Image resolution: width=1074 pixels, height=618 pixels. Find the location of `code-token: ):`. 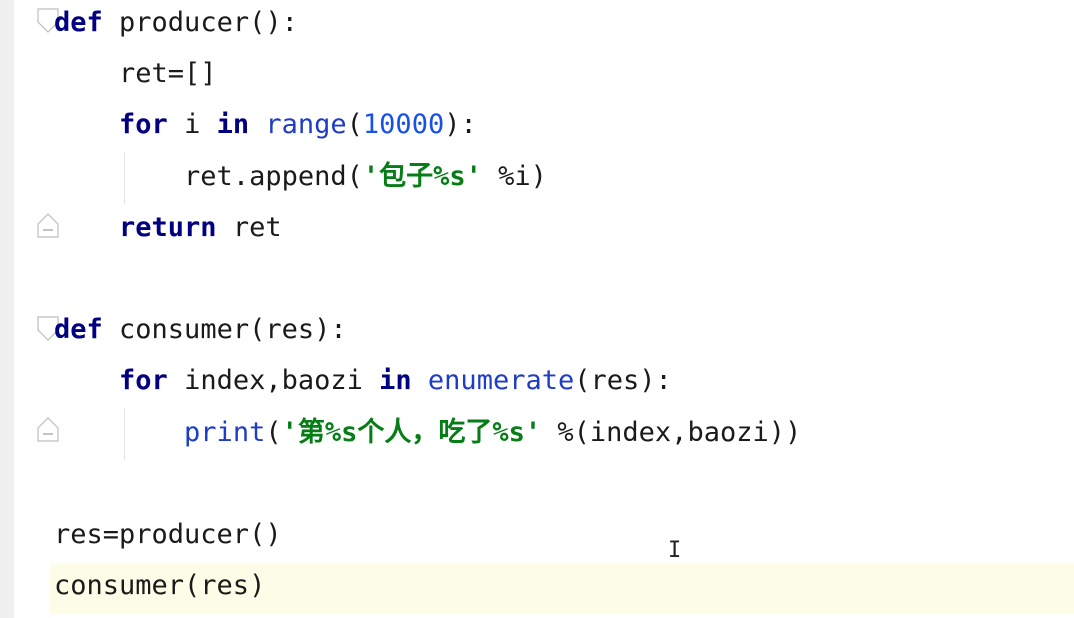

code-token: ): is located at coordinates (460, 125).